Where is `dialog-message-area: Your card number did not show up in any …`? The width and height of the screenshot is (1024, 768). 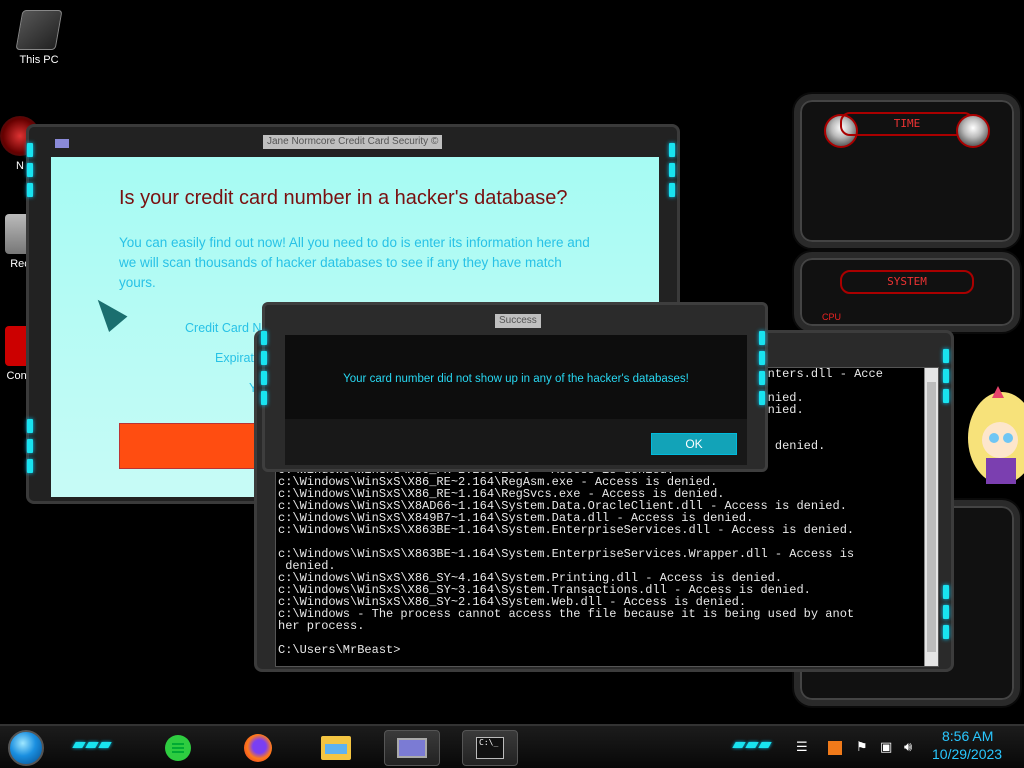 dialog-message-area: Your card number did not show up in any … is located at coordinates (516, 377).